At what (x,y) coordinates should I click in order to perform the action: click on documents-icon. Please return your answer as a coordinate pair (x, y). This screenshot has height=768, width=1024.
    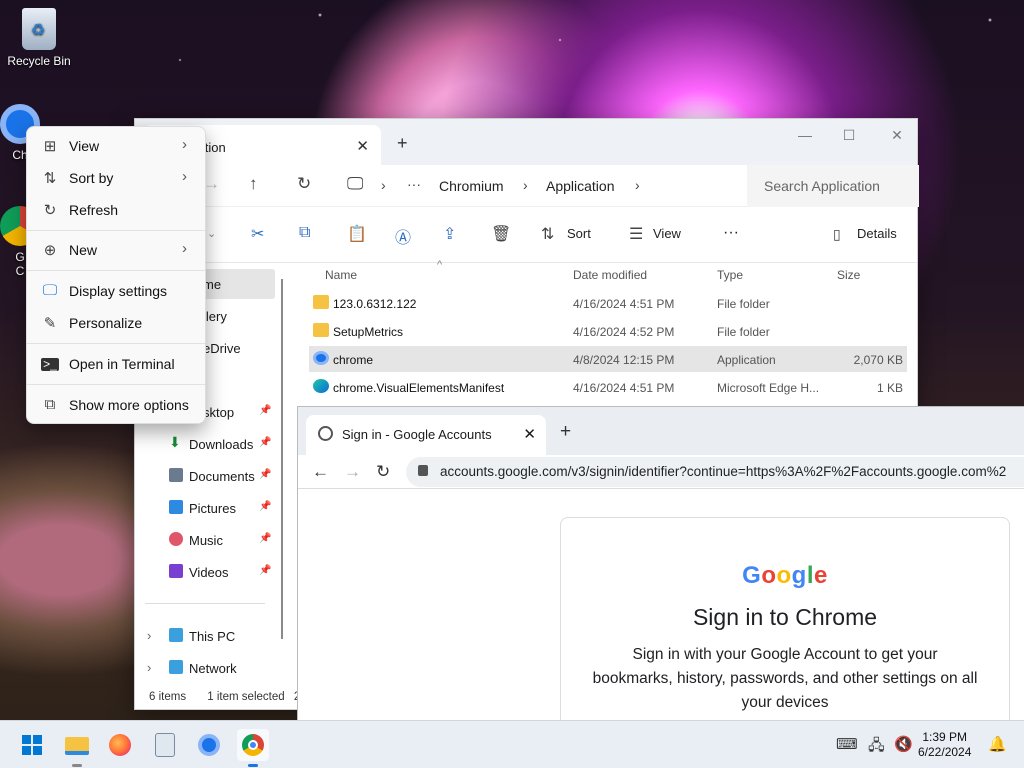
    Looking at the image, I should click on (176, 475).